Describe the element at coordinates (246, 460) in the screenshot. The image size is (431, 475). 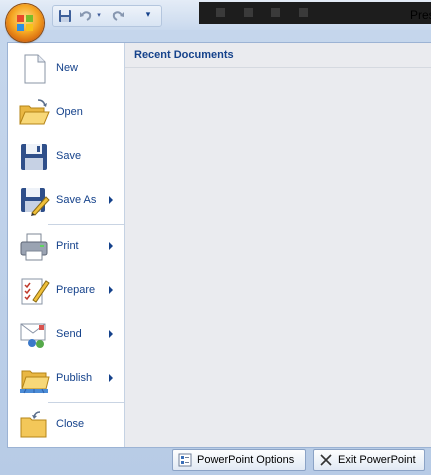
I see `options-label: PowerPoint Options` at that location.